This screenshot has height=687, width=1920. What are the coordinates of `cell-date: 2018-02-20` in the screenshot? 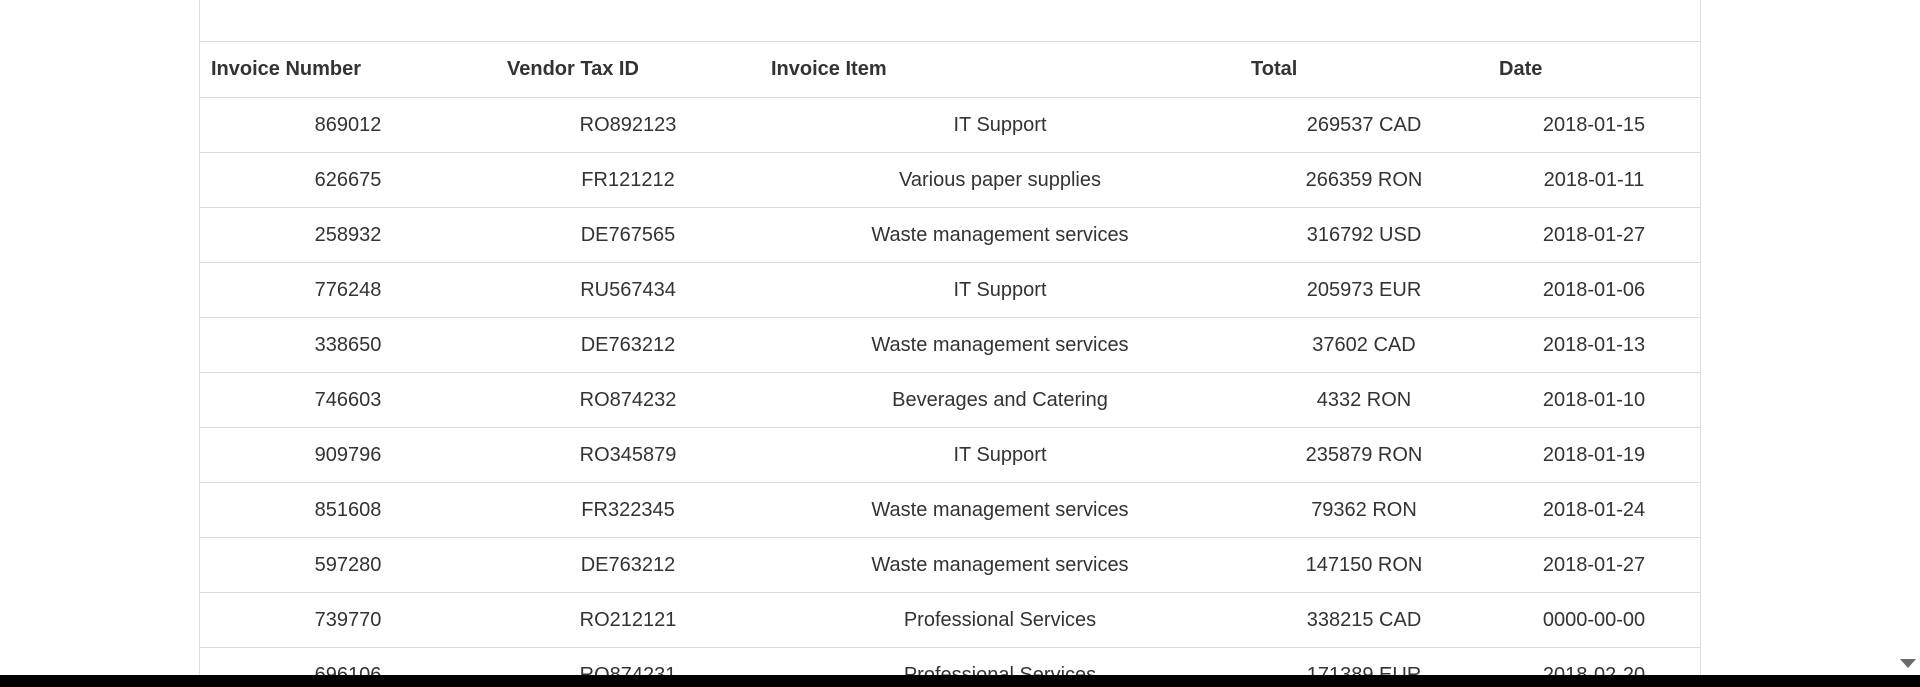 It's located at (1594, 662).